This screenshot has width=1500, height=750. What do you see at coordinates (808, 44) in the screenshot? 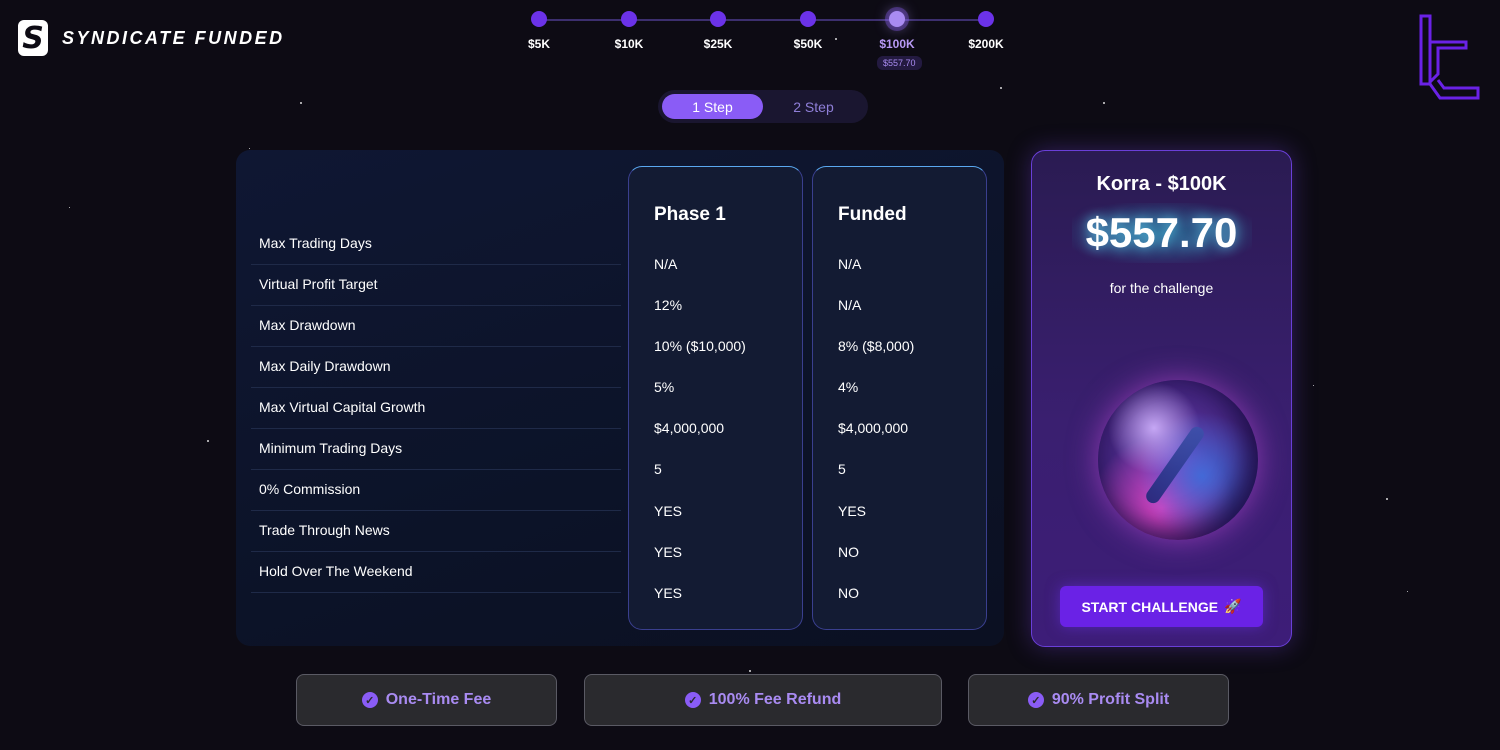
I see `slider-stop-label: $50K` at bounding box center [808, 44].